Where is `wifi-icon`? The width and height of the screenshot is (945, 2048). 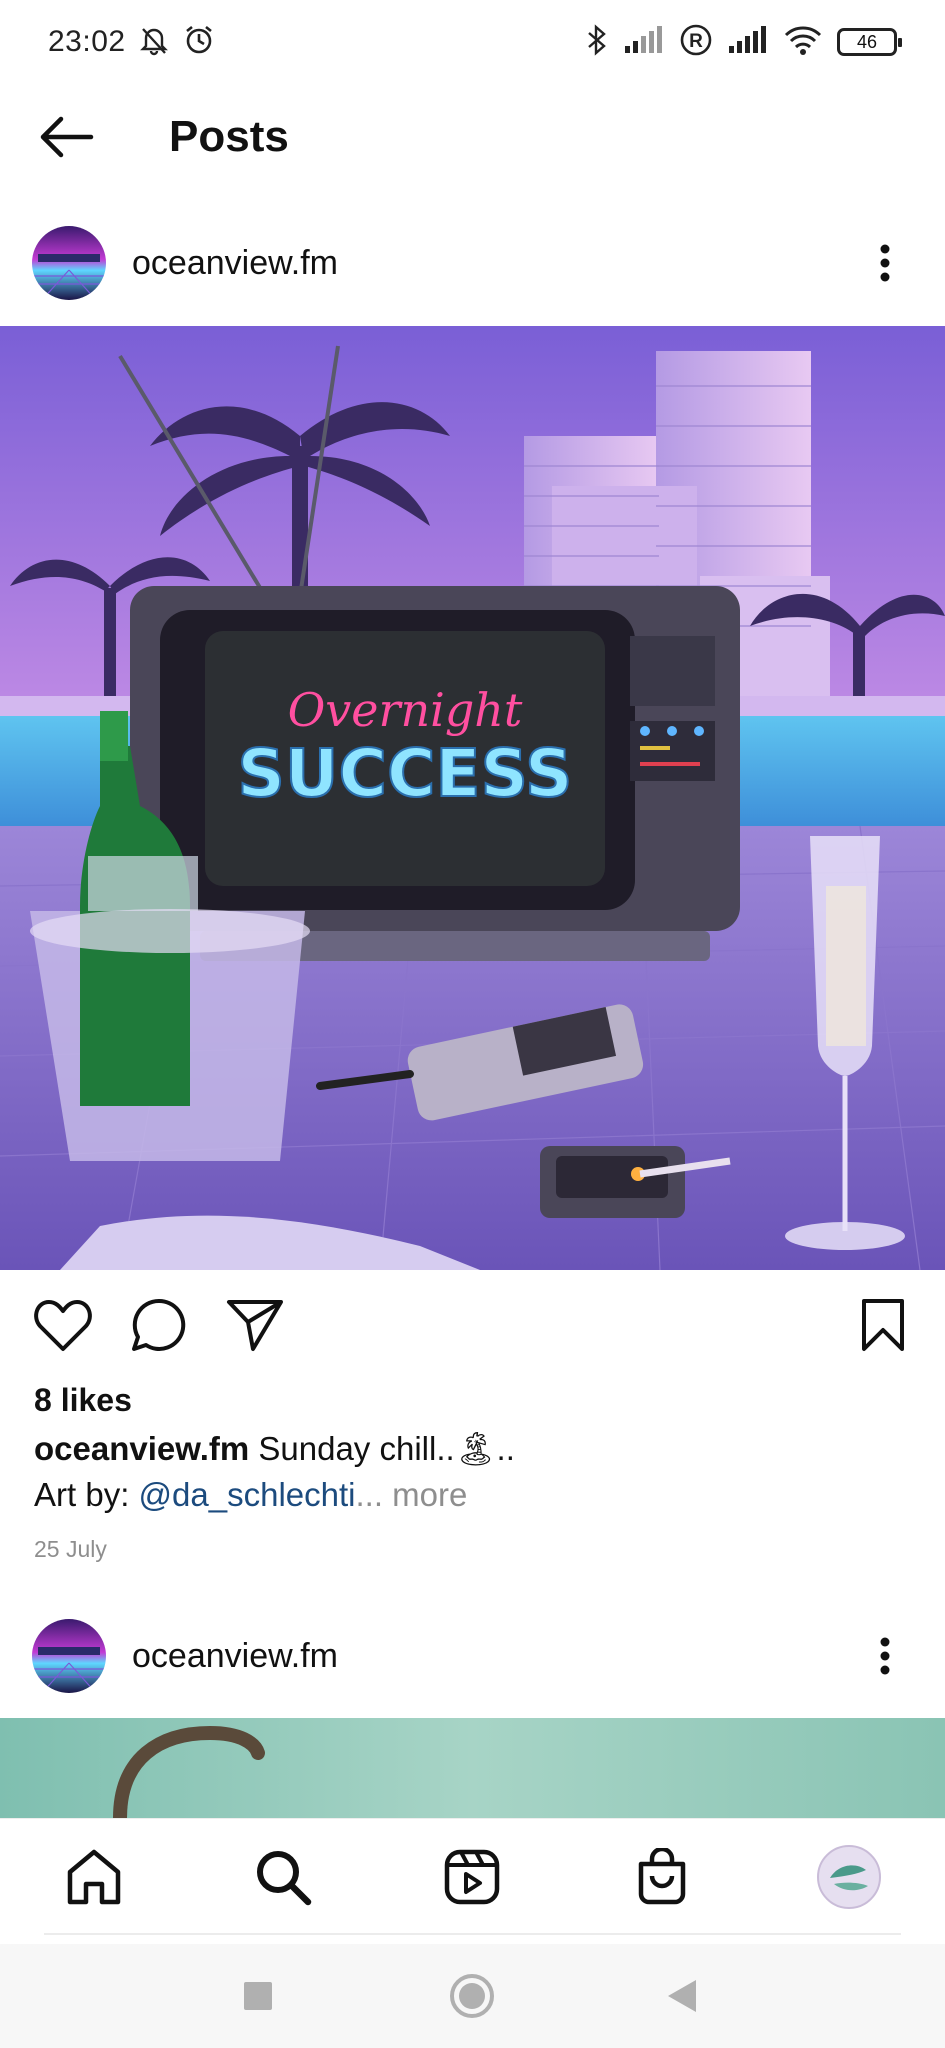 wifi-icon is located at coordinates (803, 42).